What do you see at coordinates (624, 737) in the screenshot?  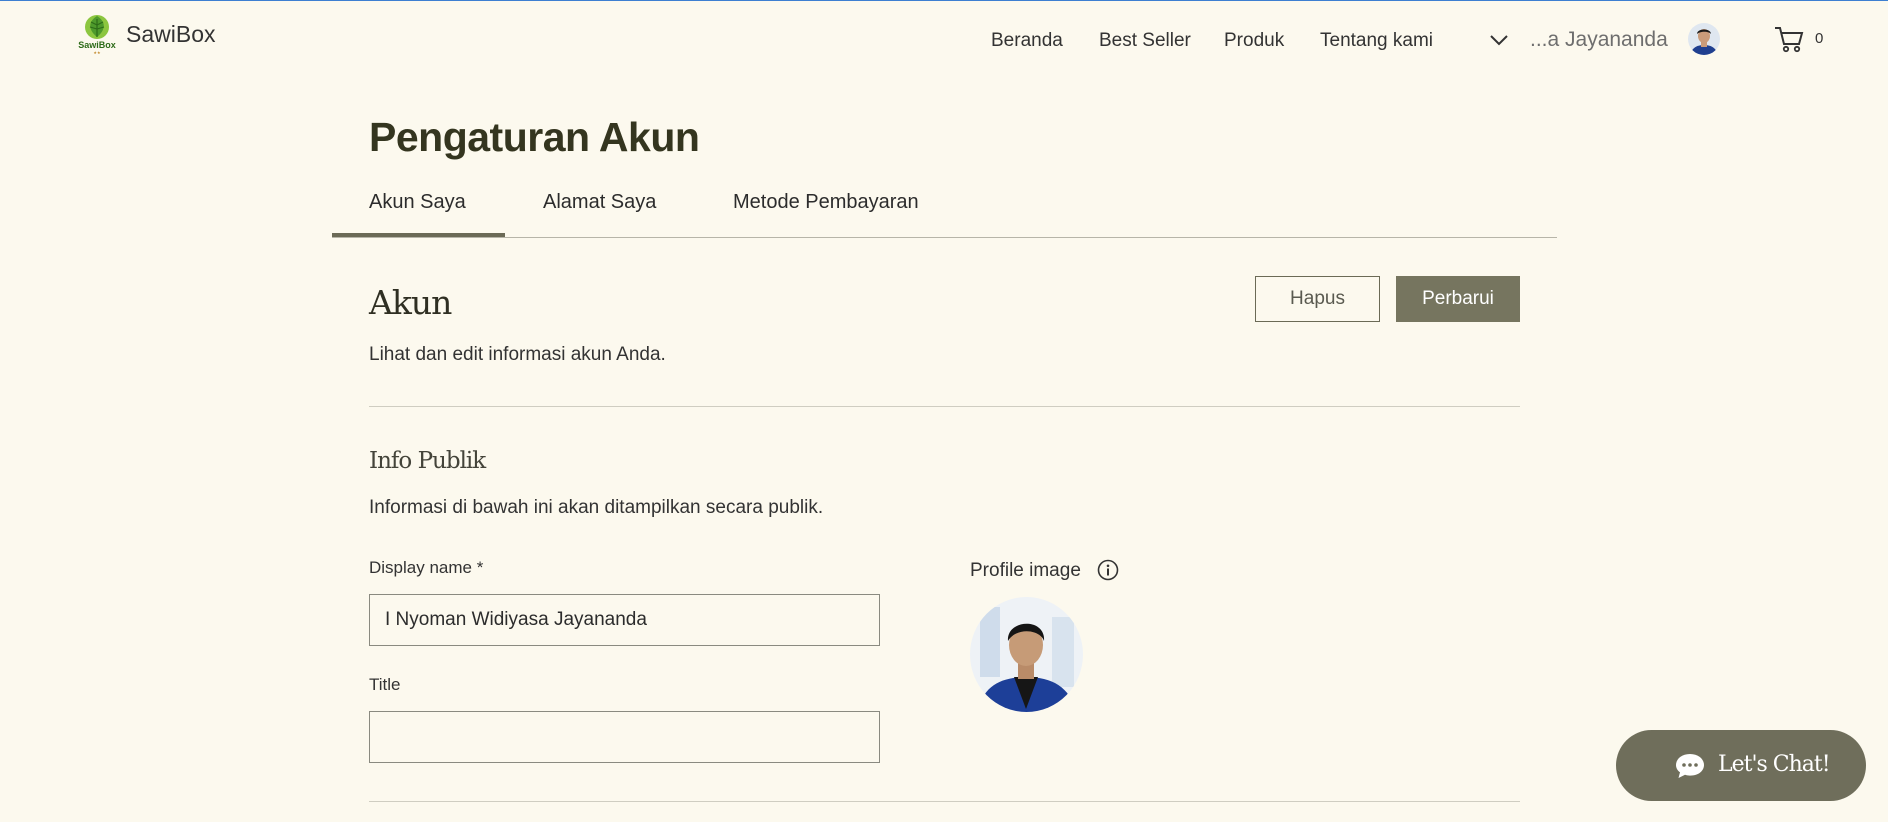 I see `title-field` at bounding box center [624, 737].